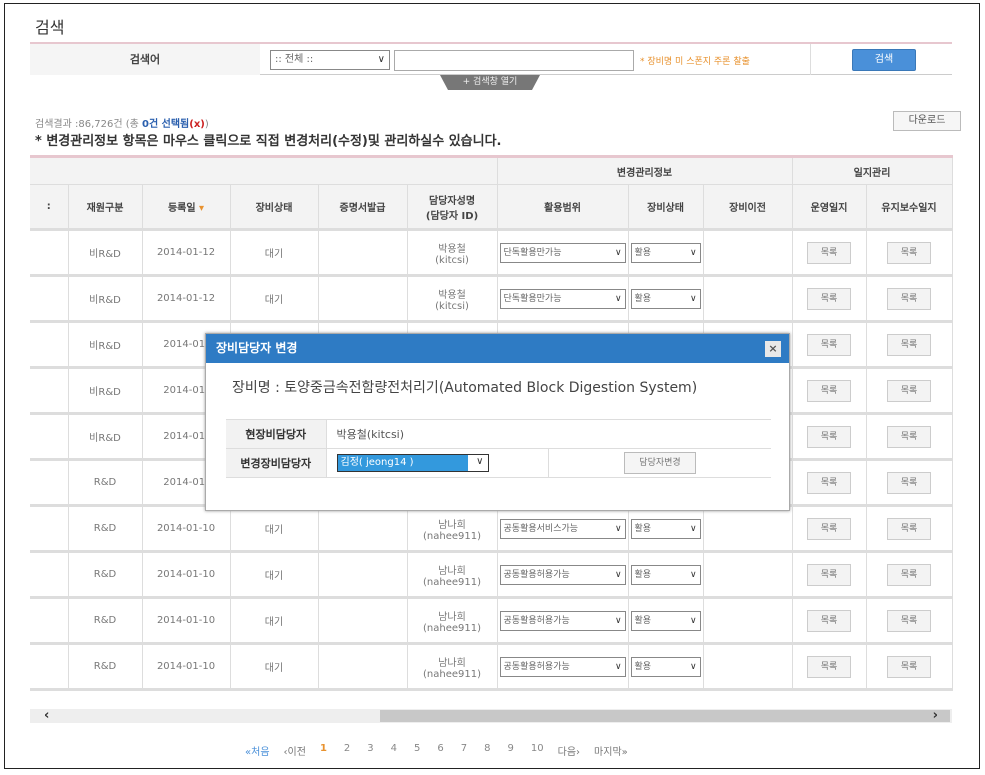 Image resolution: width=985 pixels, height=775 pixels. What do you see at coordinates (257, 750) in the screenshot?
I see `first-page-link: «처음` at bounding box center [257, 750].